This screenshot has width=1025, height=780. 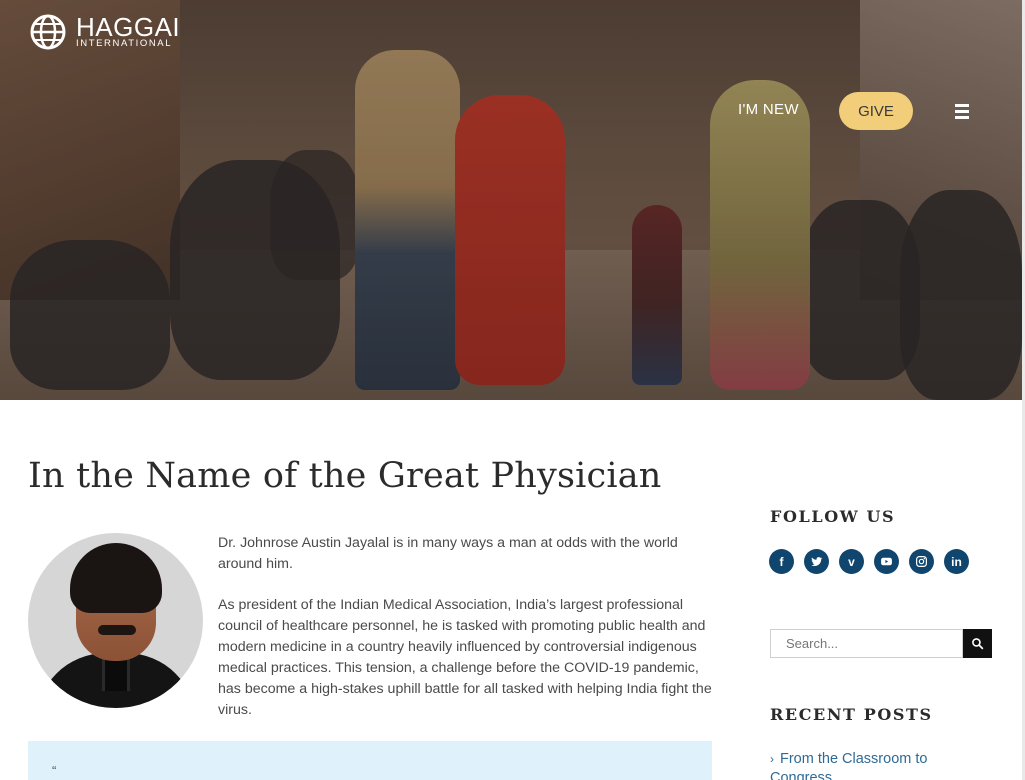 What do you see at coordinates (370, 760) in the screenshot?
I see `pull-quote: “` at bounding box center [370, 760].